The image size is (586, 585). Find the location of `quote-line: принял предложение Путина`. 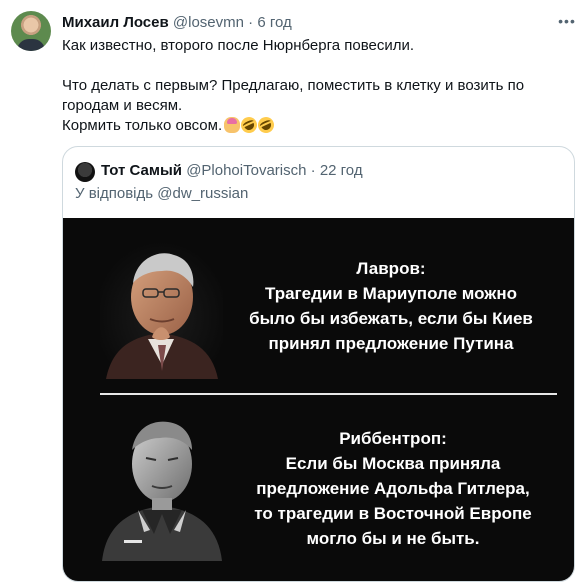

quote-line: принял предложение Путина is located at coordinates (391, 343).